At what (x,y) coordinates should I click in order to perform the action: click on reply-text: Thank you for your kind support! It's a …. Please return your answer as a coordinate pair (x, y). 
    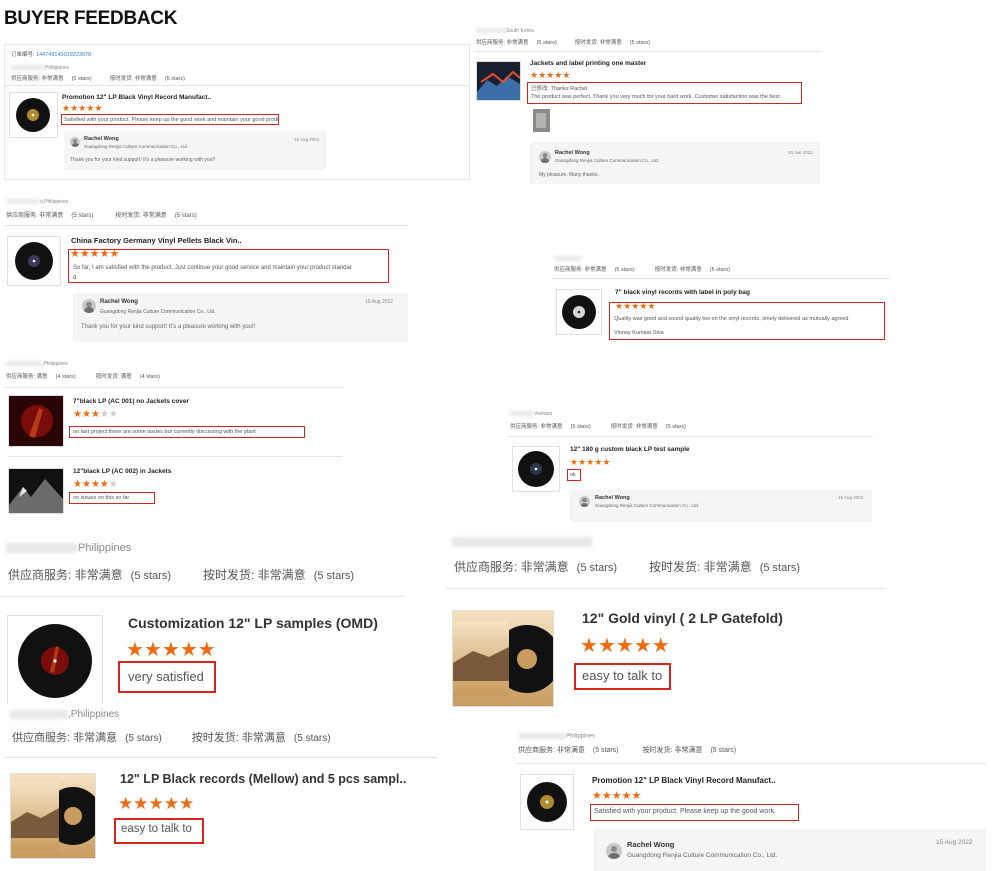
    Looking at the image, I should click on (143, 160).